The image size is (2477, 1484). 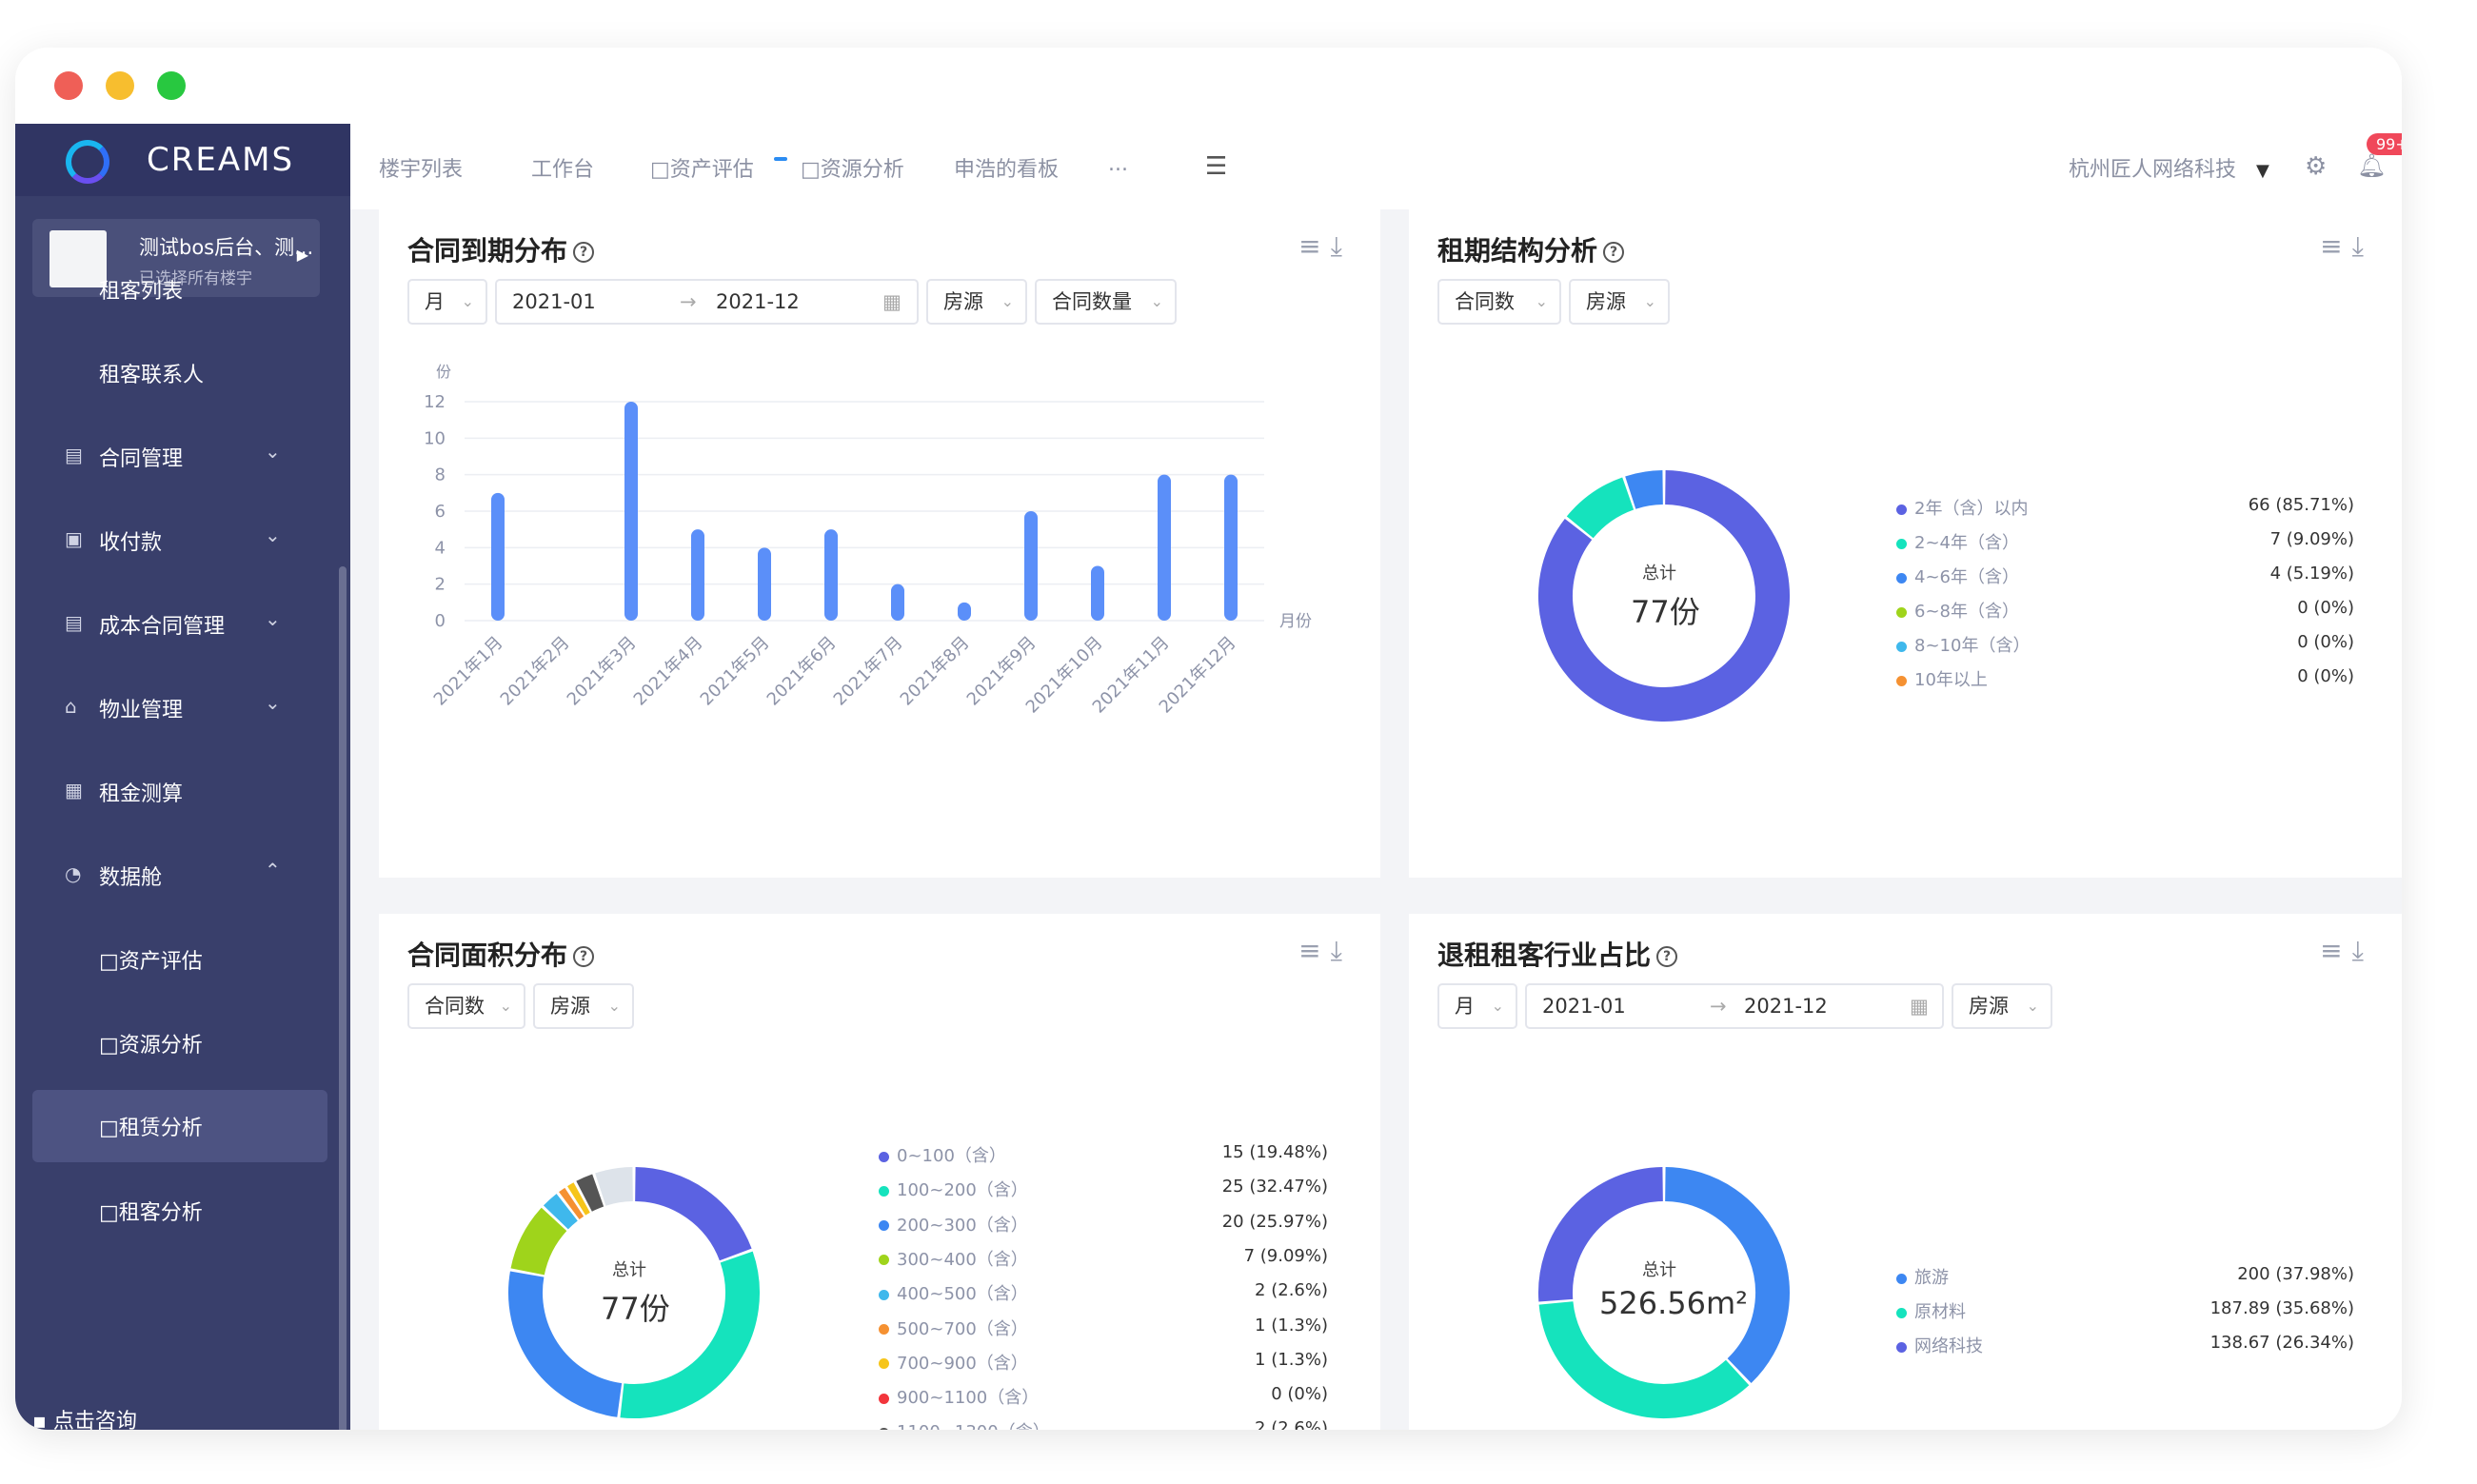 What do you see at coordinates (1957, 576) in the screenshot?
I see `legend-item: 4~6年（含）` at bounding box center [1957, 576].